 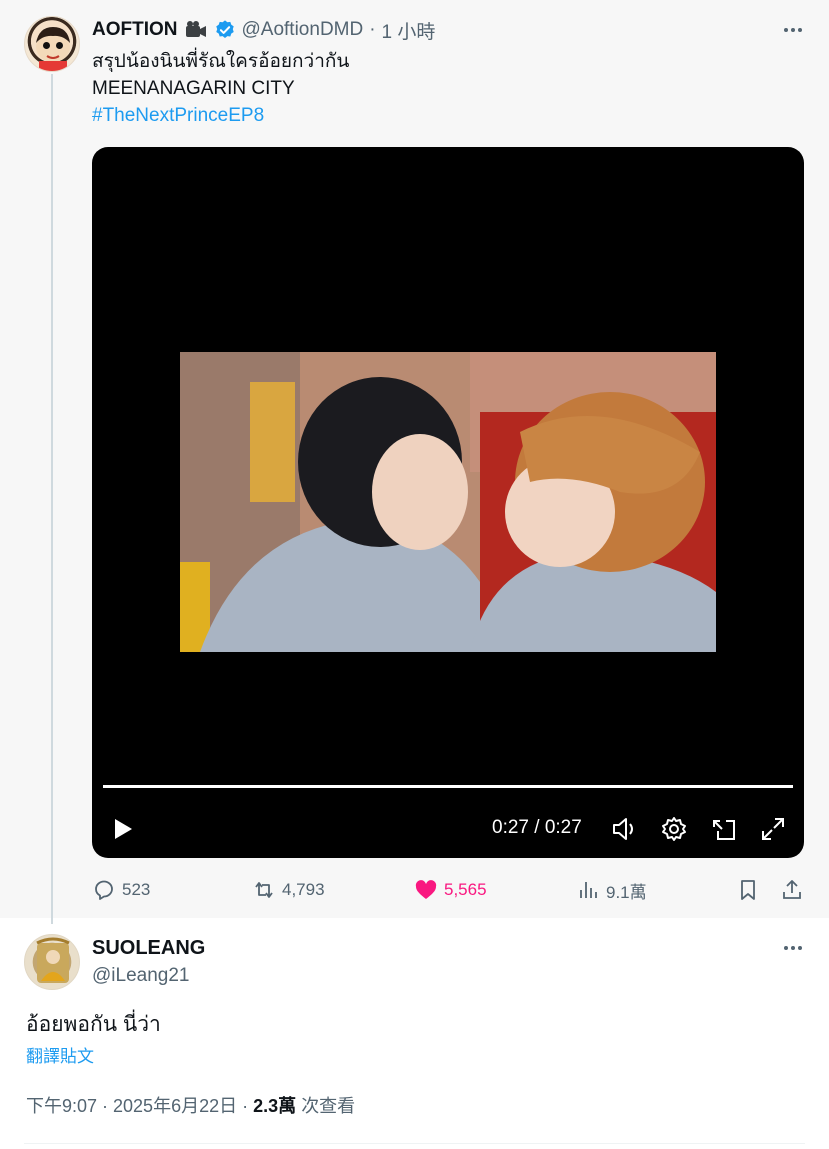 I want to click on video-progress-bar, so click(x=448, y=786).